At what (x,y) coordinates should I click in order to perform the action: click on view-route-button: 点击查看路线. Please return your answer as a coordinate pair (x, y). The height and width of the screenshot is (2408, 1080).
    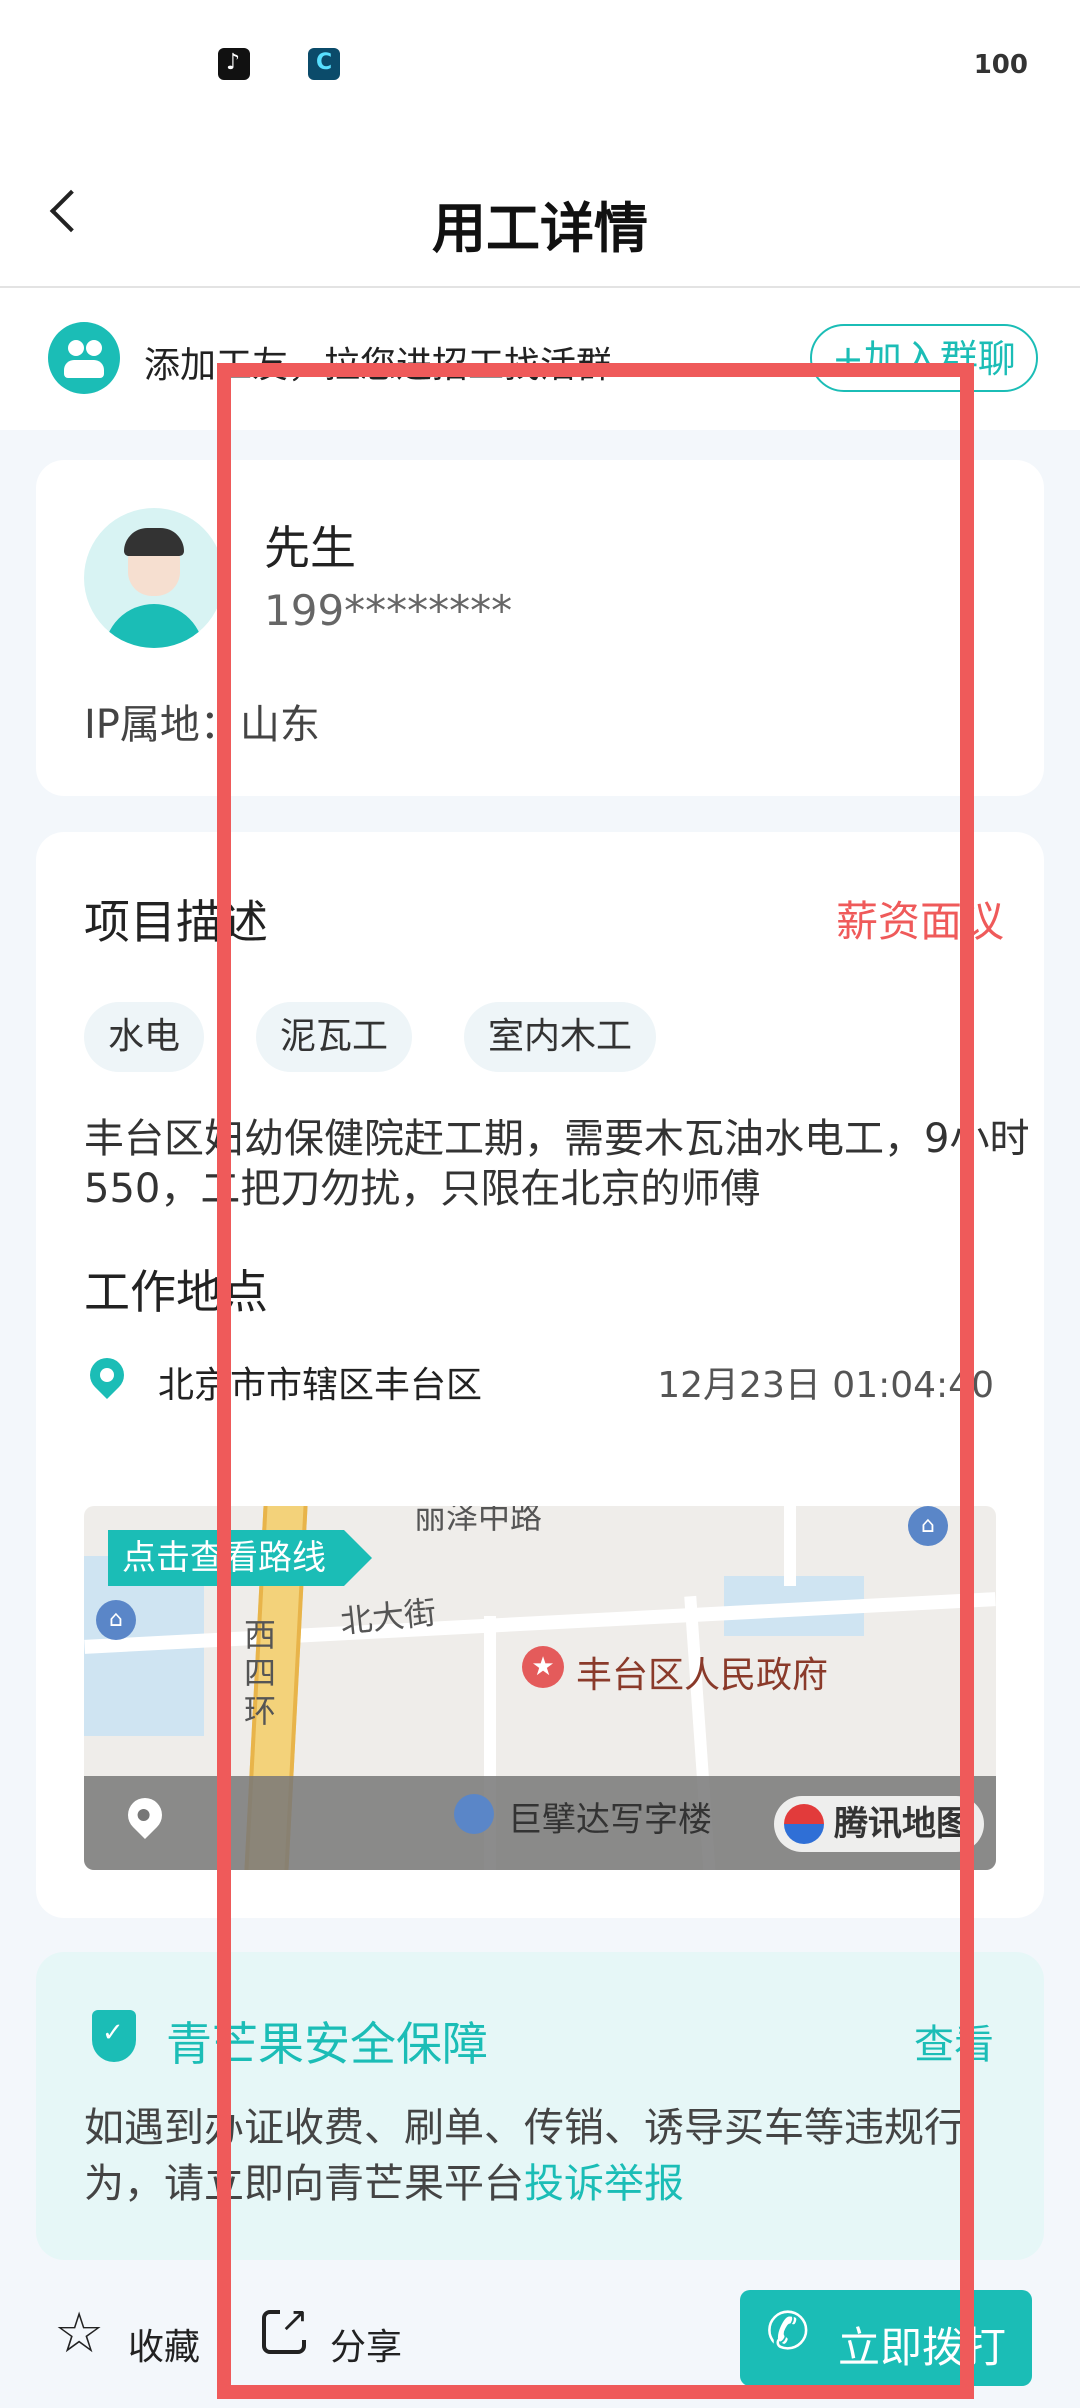
    Looking at the image, I should click on (240, 1558).